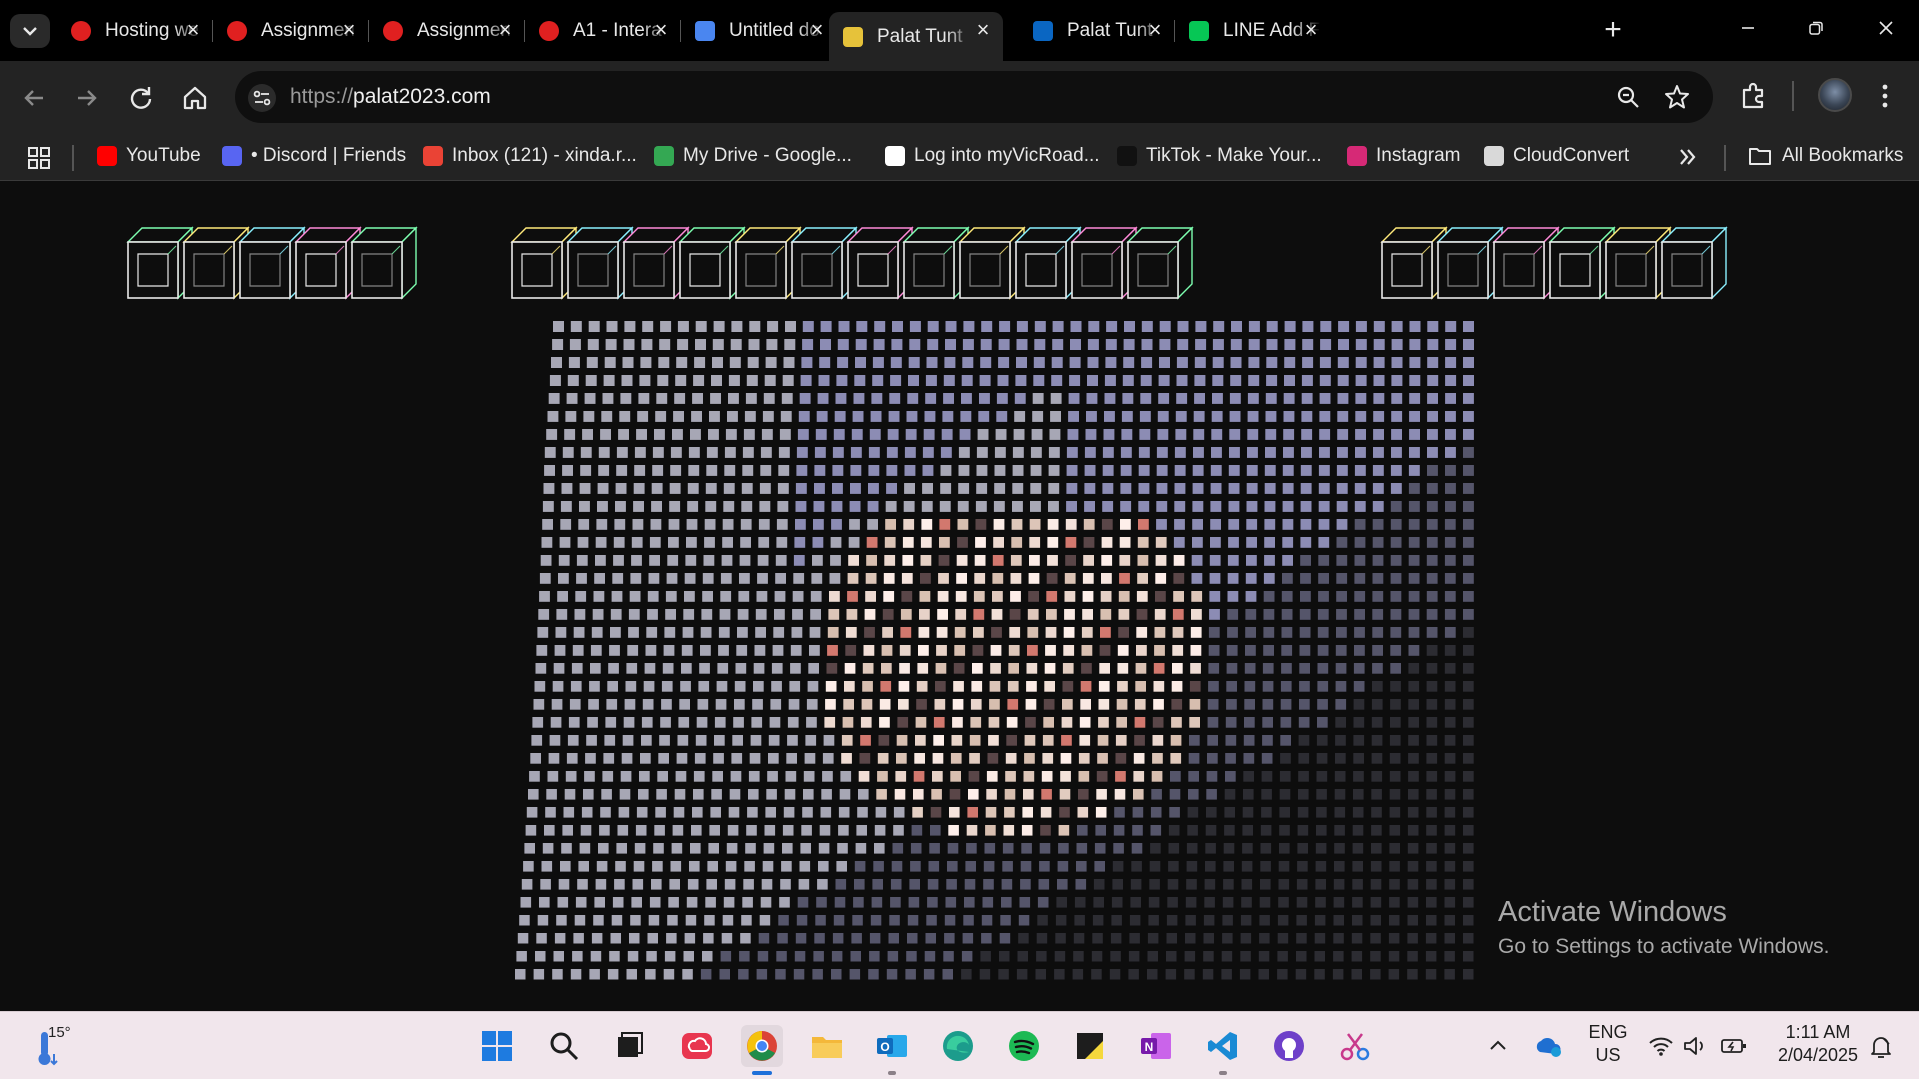 This screenshot has height=1079, width=1919. What do you see at coordinates (1695, 1046) in the screenshot?
I see `volume-icon` at bounding box center [1695, 1046].